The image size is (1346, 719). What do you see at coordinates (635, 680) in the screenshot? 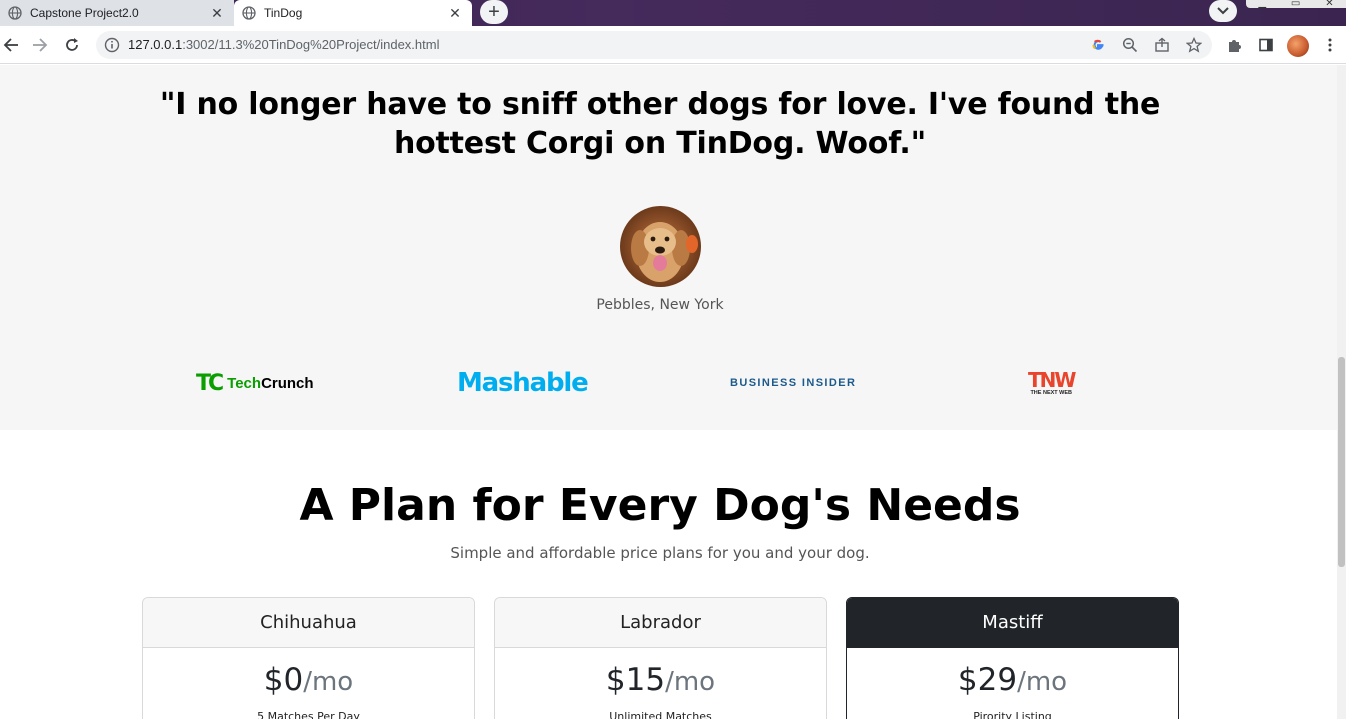
I see `plan-amount: $15` at bounding box center [635, 680].